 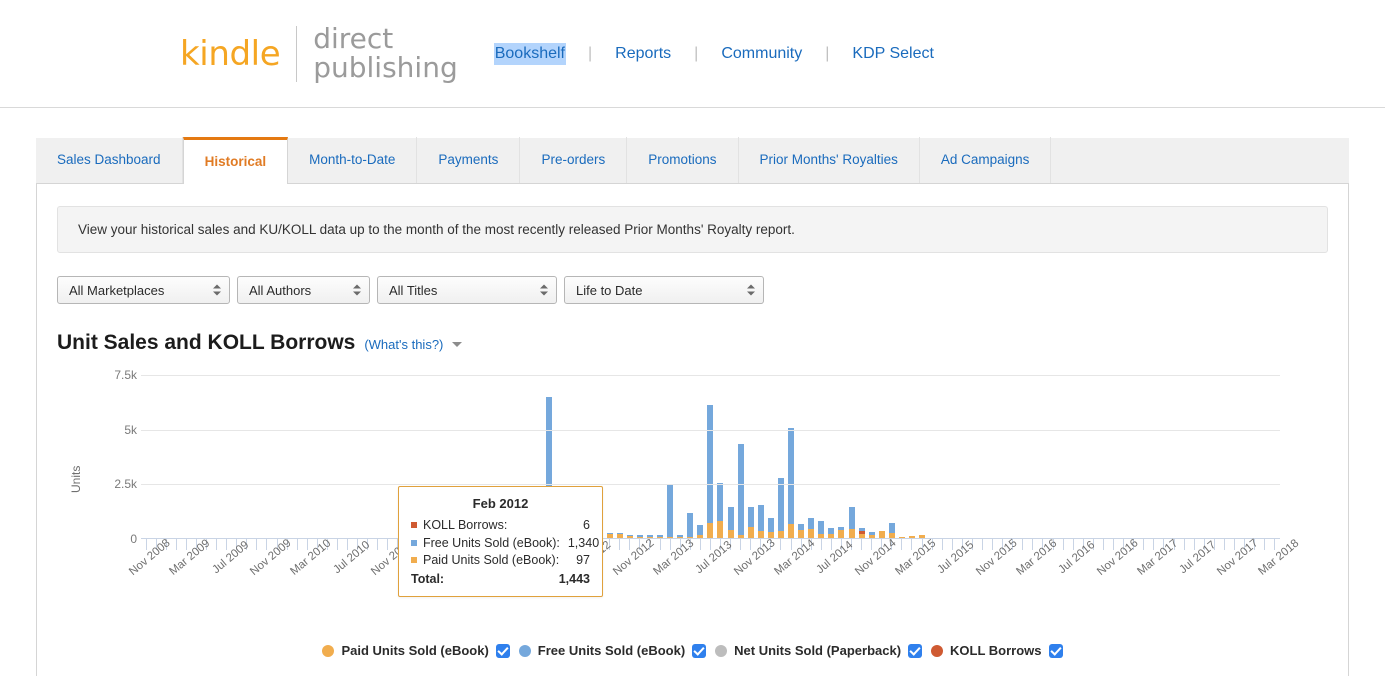 What do you see at coordinates (353, 160) in the screenshot?
I see `tab-month-to-date: Month-to-Date` at bounding box center [353, 160].